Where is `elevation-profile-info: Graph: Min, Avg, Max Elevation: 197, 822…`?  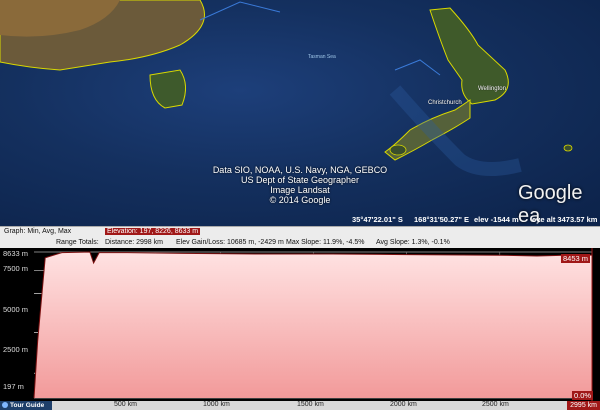 elevation-profile-info: Graph: Min, Avg, Max Elevation: 197, 822… is located at coordinates (300, 237).